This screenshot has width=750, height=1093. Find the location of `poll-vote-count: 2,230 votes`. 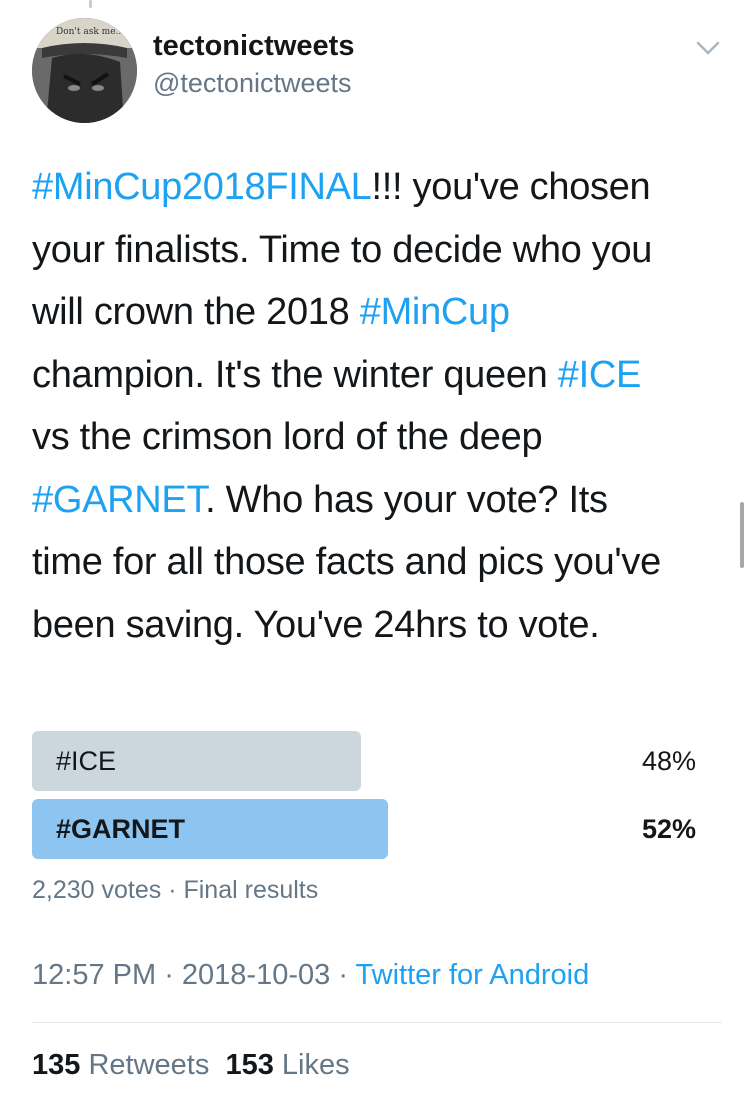

poll-vote-count: 2,230 votes is located at coordinates (97, 890).